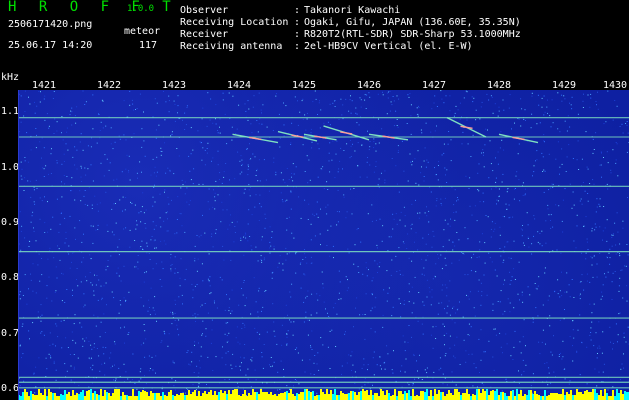 This screenshot has width=629, height=400. What do you see at coordinates (412, 34) in the screenshot?
I see `receiver-value: R820T2(RTL-SDR) SDR-Sharp 53.1000MHz` at bounding box center [412, 34].